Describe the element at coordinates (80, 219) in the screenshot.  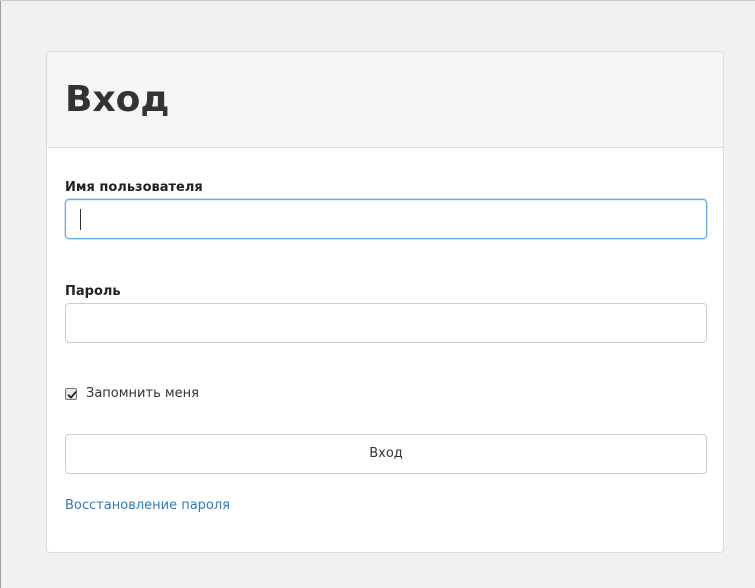
I see `text-caret` at that location.